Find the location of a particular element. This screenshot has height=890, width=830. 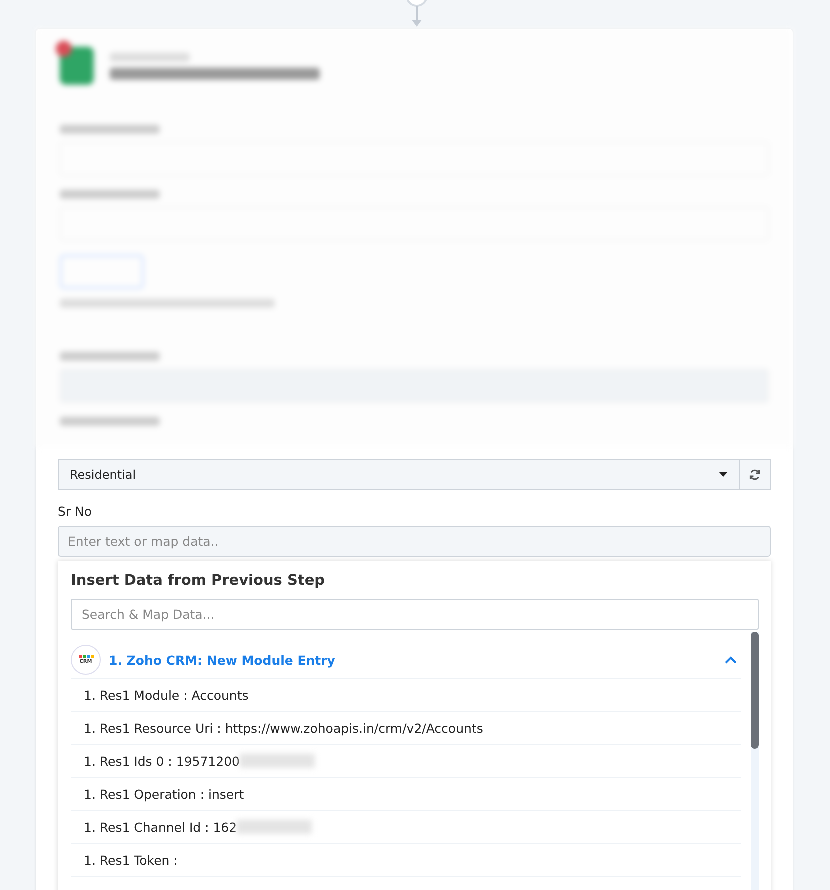

refresh-button is located at coordinates (755, 474).